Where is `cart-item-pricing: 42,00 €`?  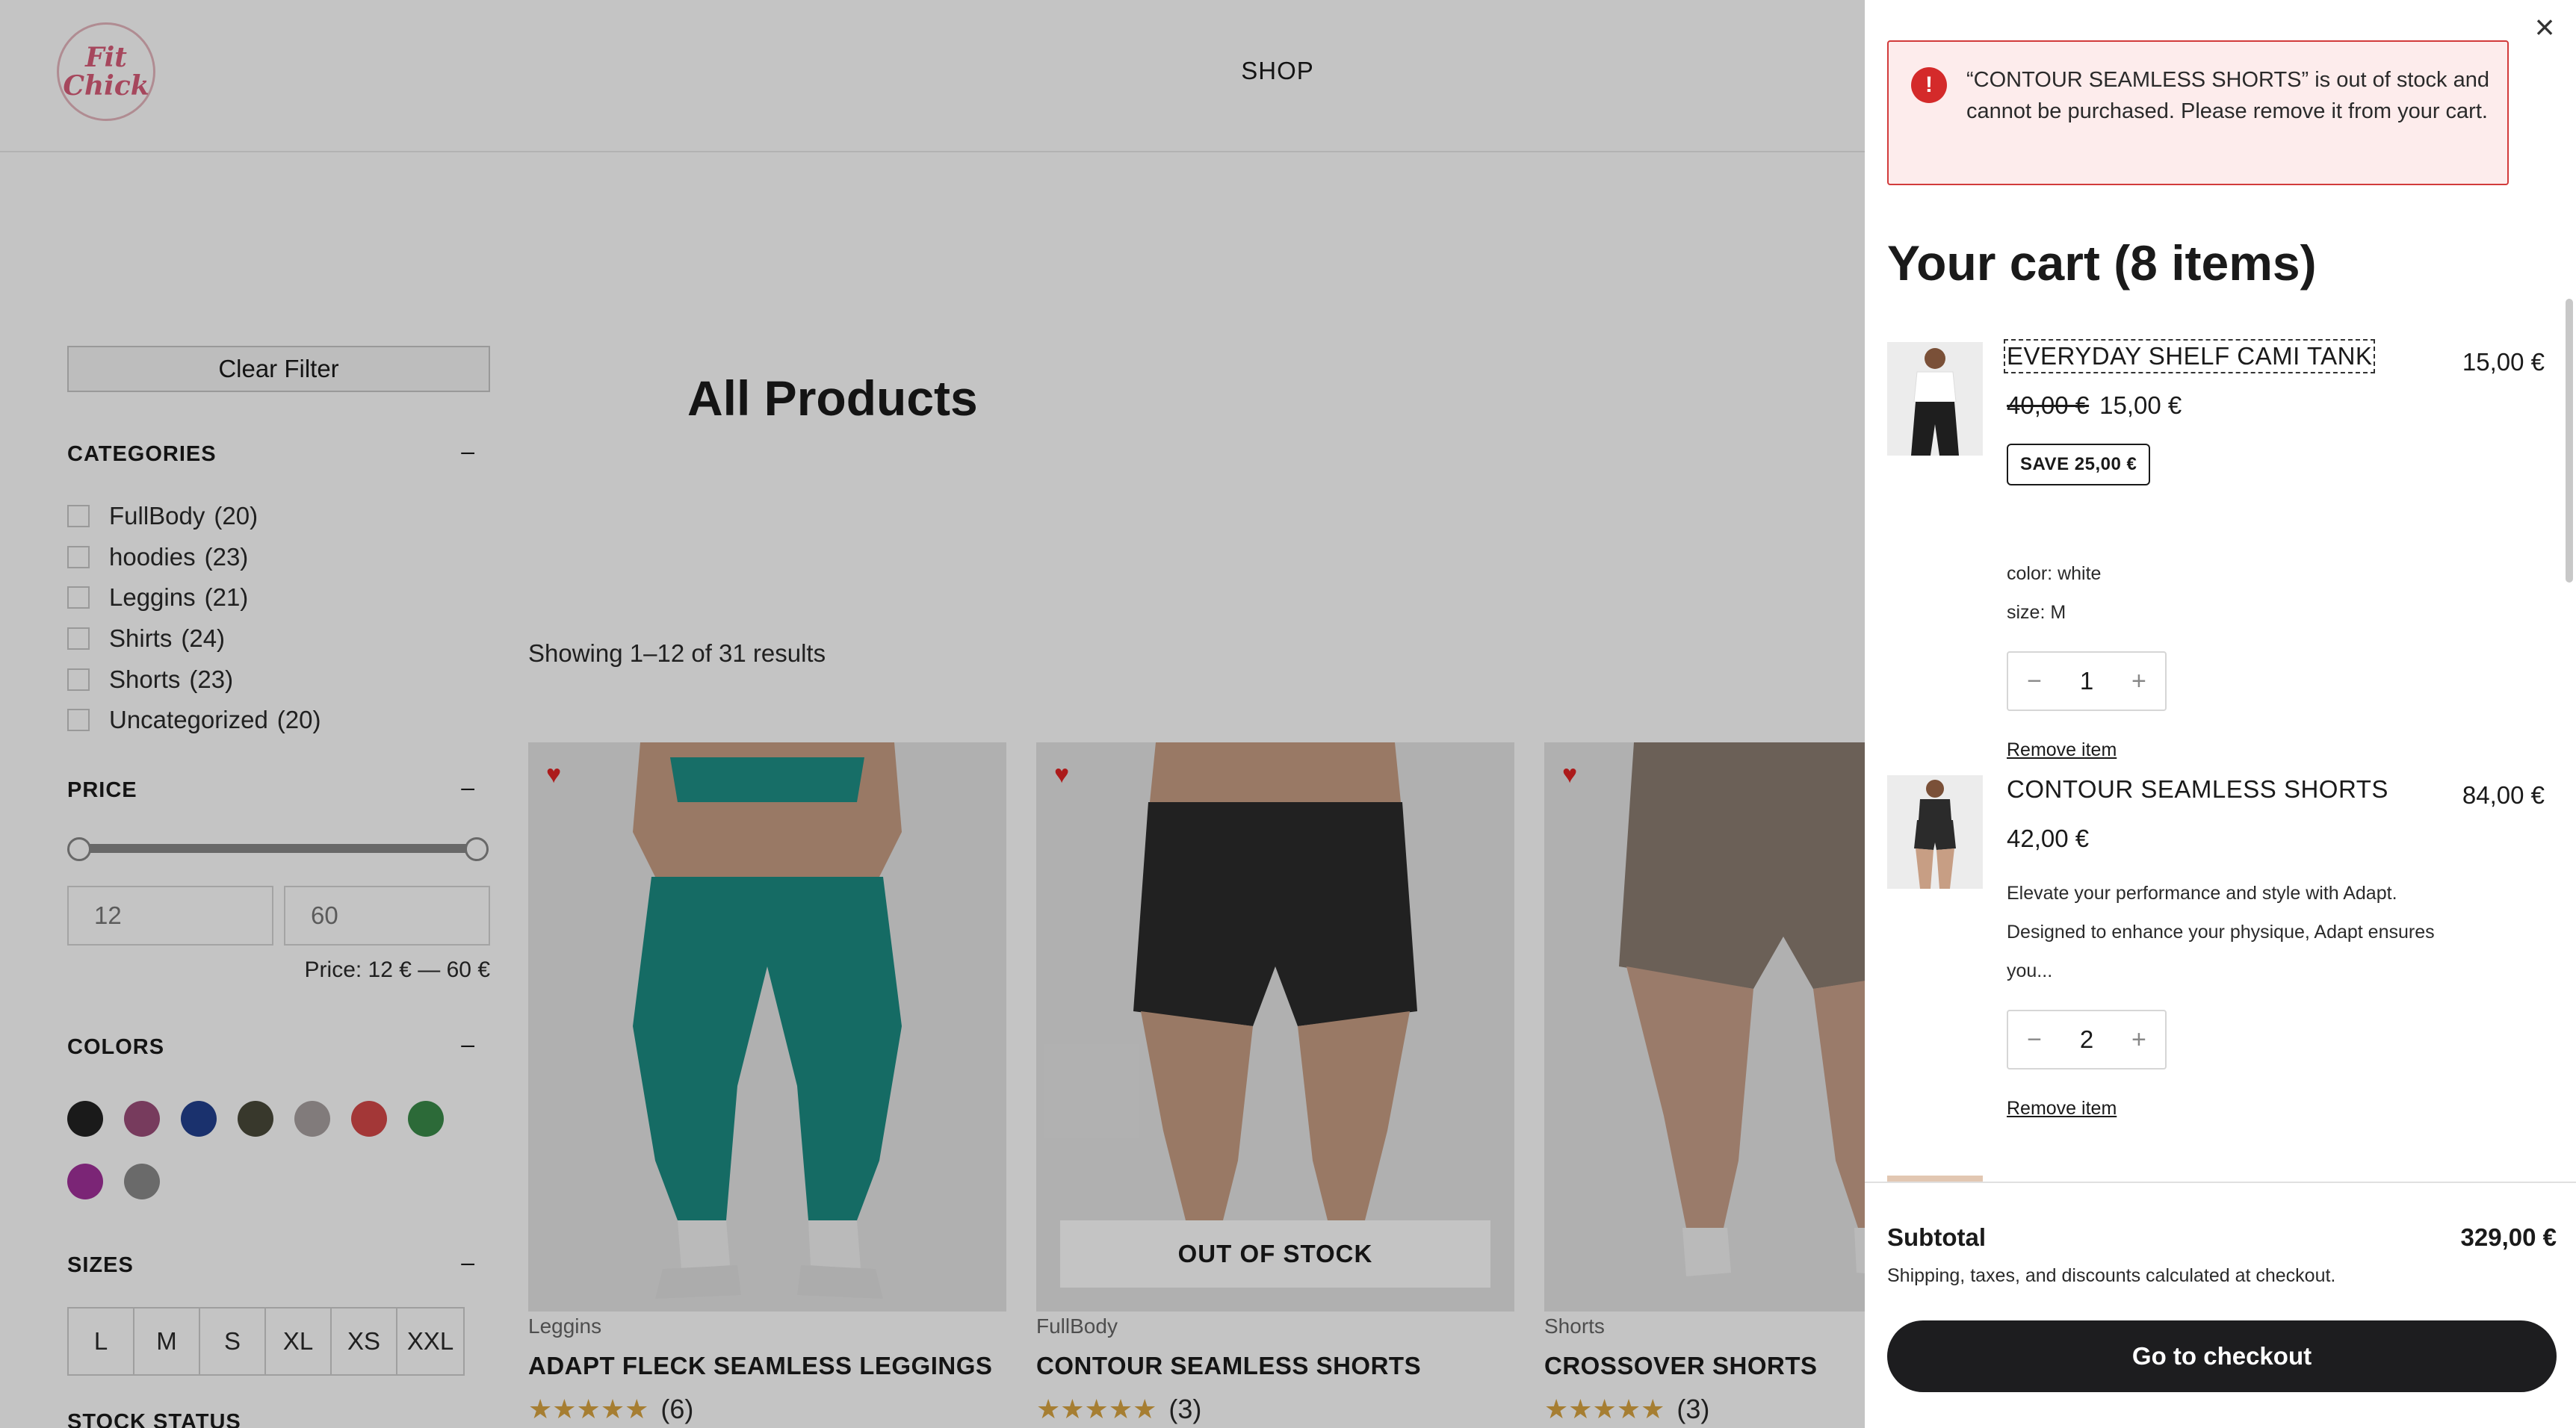 cart-item-pricing: 42,00 € is located at coordinates (2048, 839).